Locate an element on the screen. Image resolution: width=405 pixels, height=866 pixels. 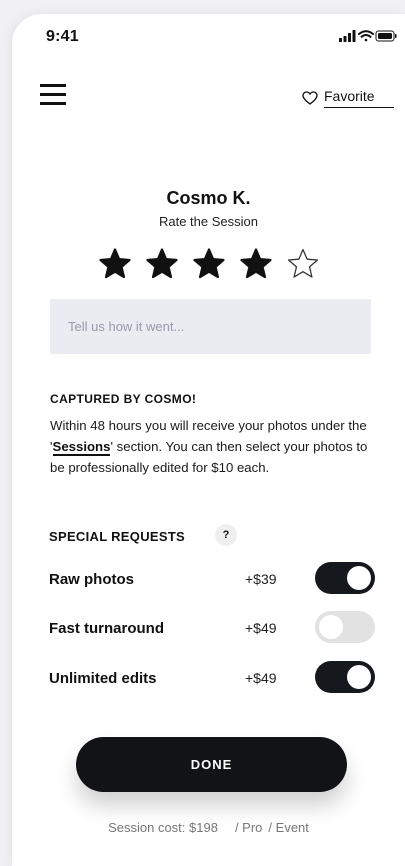
special-requests-heading: SPECIAL REQUESTS is located at coordinates (117, 536).